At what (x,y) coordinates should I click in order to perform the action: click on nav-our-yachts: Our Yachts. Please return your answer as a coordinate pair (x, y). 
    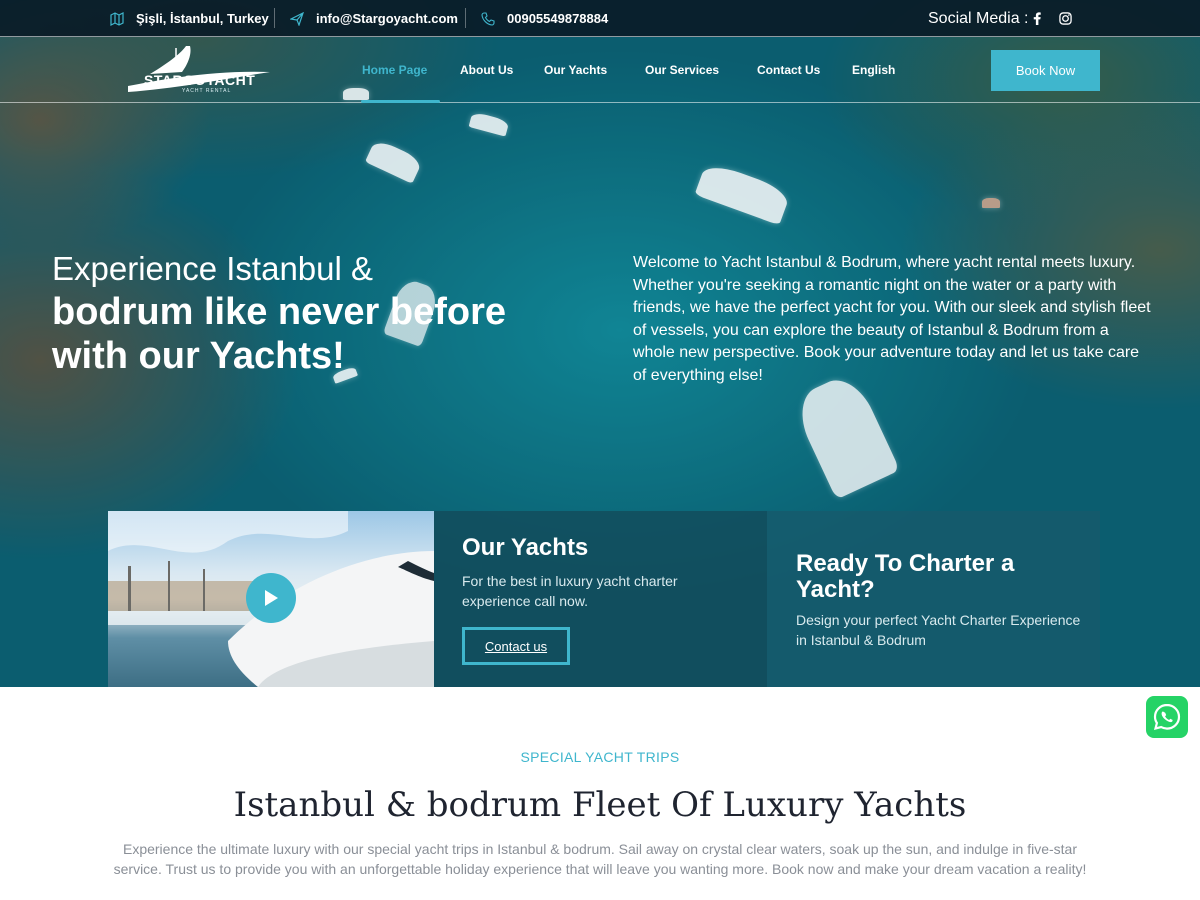
    Looking at the image, I should click on (575, 70).